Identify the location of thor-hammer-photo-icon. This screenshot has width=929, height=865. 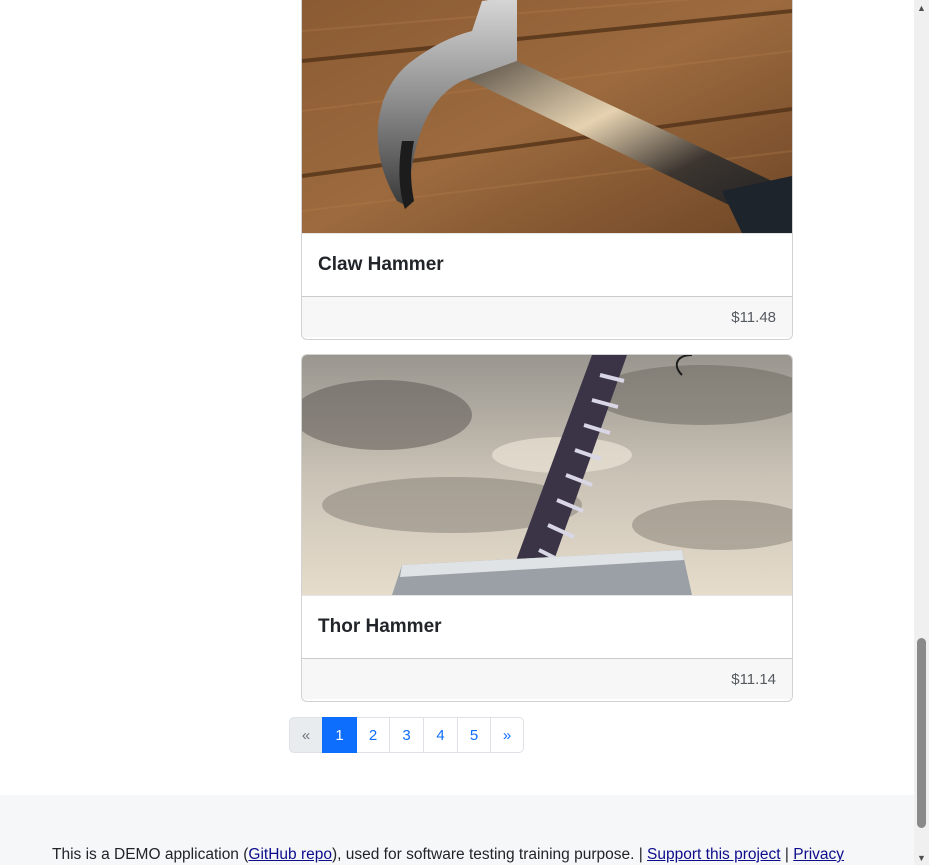
(547, 475).